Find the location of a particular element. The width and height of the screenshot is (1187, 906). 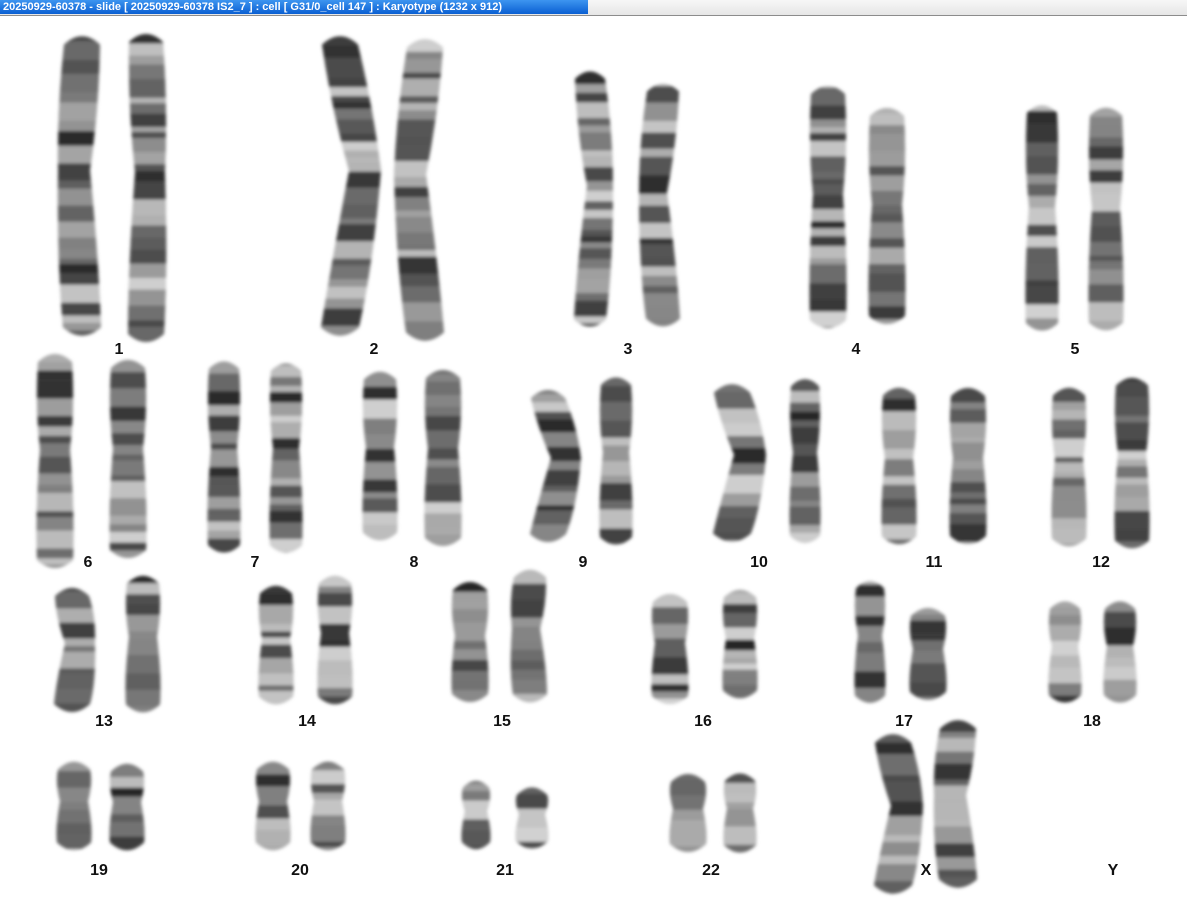

chromosome-label: 8 is located at coordinates (414, 562).